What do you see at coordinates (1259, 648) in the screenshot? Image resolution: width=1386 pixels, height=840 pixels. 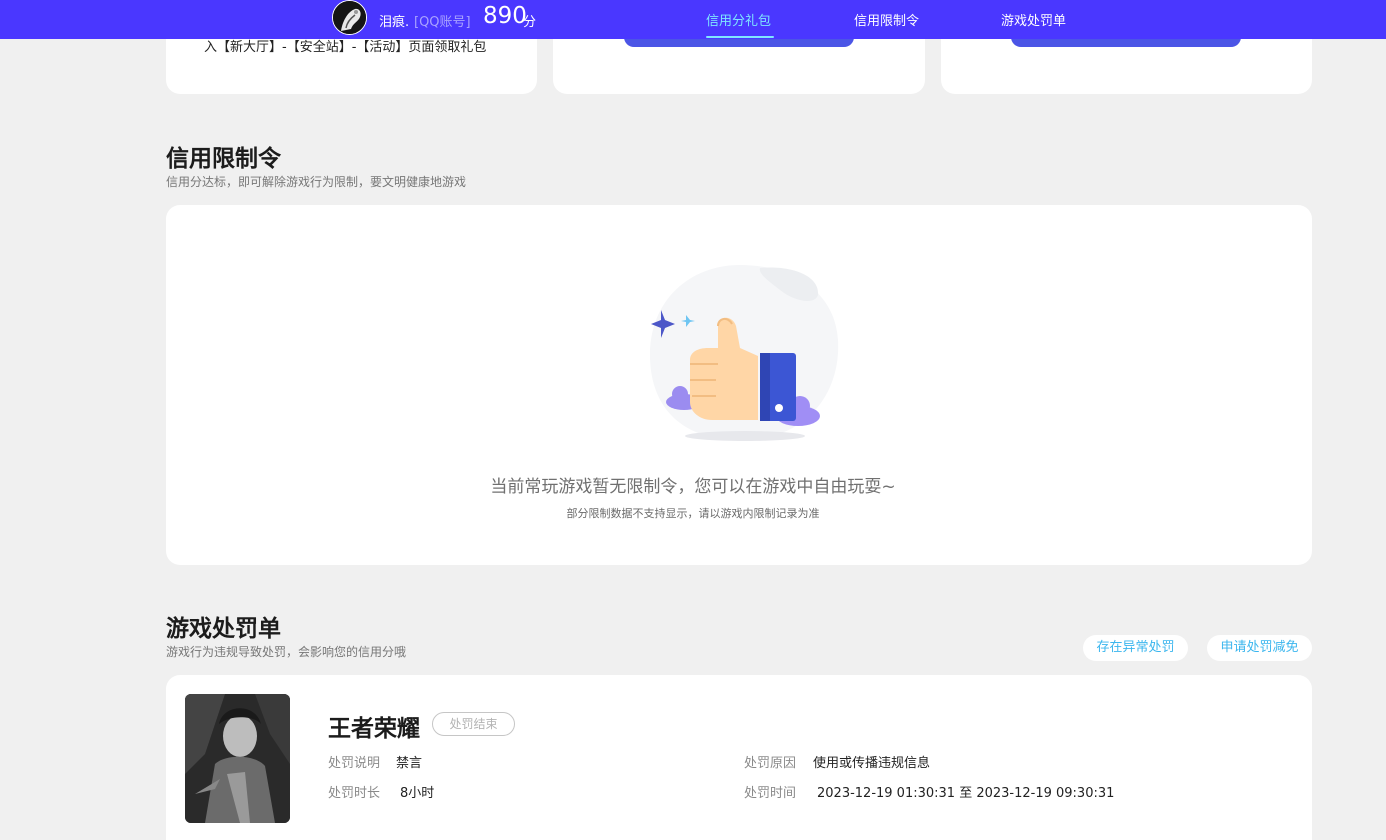 I see `apply-reduction-button: 申请处罚减免` at bounding box center [1259, 648].